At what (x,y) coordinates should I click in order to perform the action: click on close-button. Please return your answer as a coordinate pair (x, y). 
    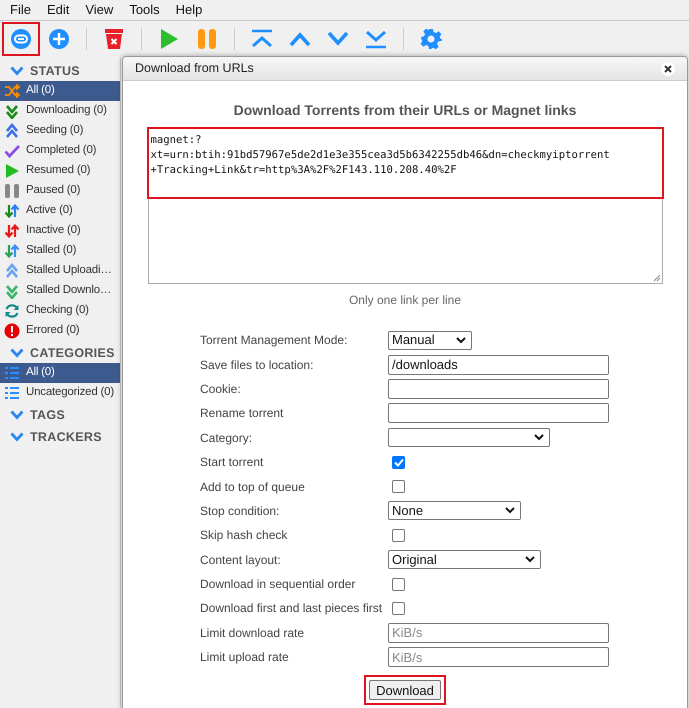
    Looking at the image, I should click on (668, 69).